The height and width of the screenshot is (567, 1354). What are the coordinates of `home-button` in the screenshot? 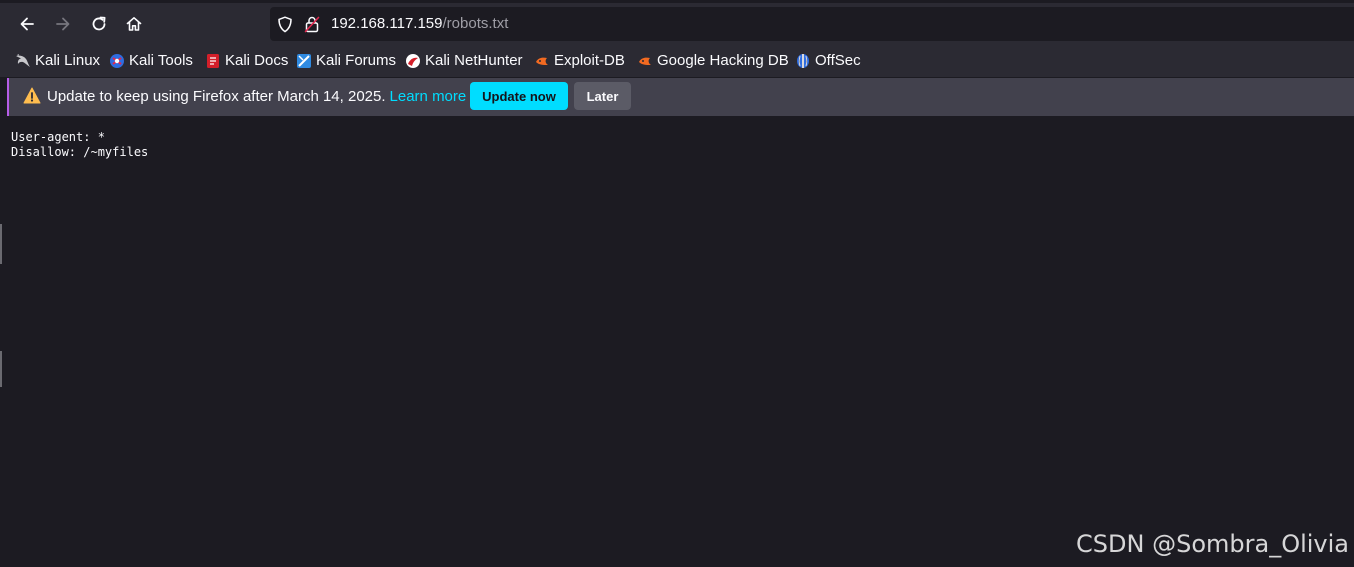 It's located at (134, 24).